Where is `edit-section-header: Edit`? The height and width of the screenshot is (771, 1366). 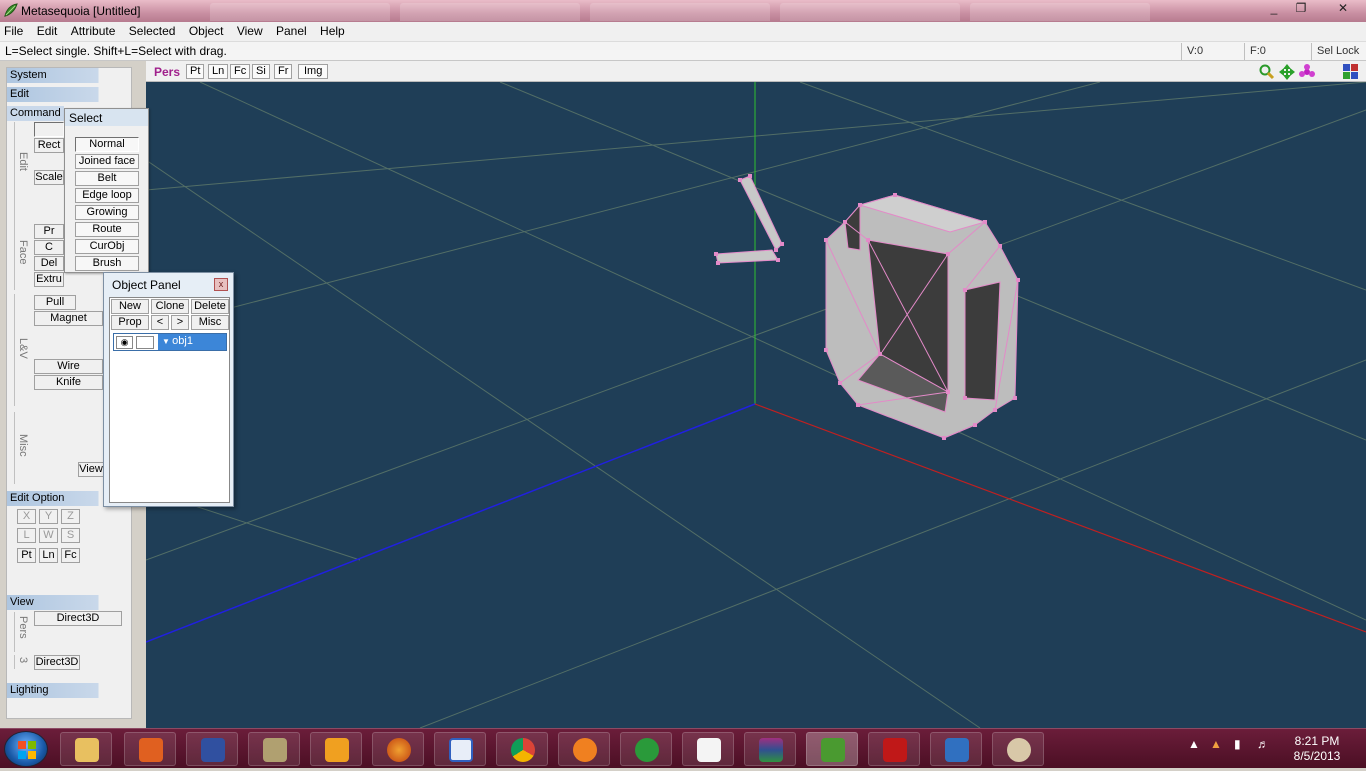
edit-section-header: Edit is located at coordinates (68, 94).